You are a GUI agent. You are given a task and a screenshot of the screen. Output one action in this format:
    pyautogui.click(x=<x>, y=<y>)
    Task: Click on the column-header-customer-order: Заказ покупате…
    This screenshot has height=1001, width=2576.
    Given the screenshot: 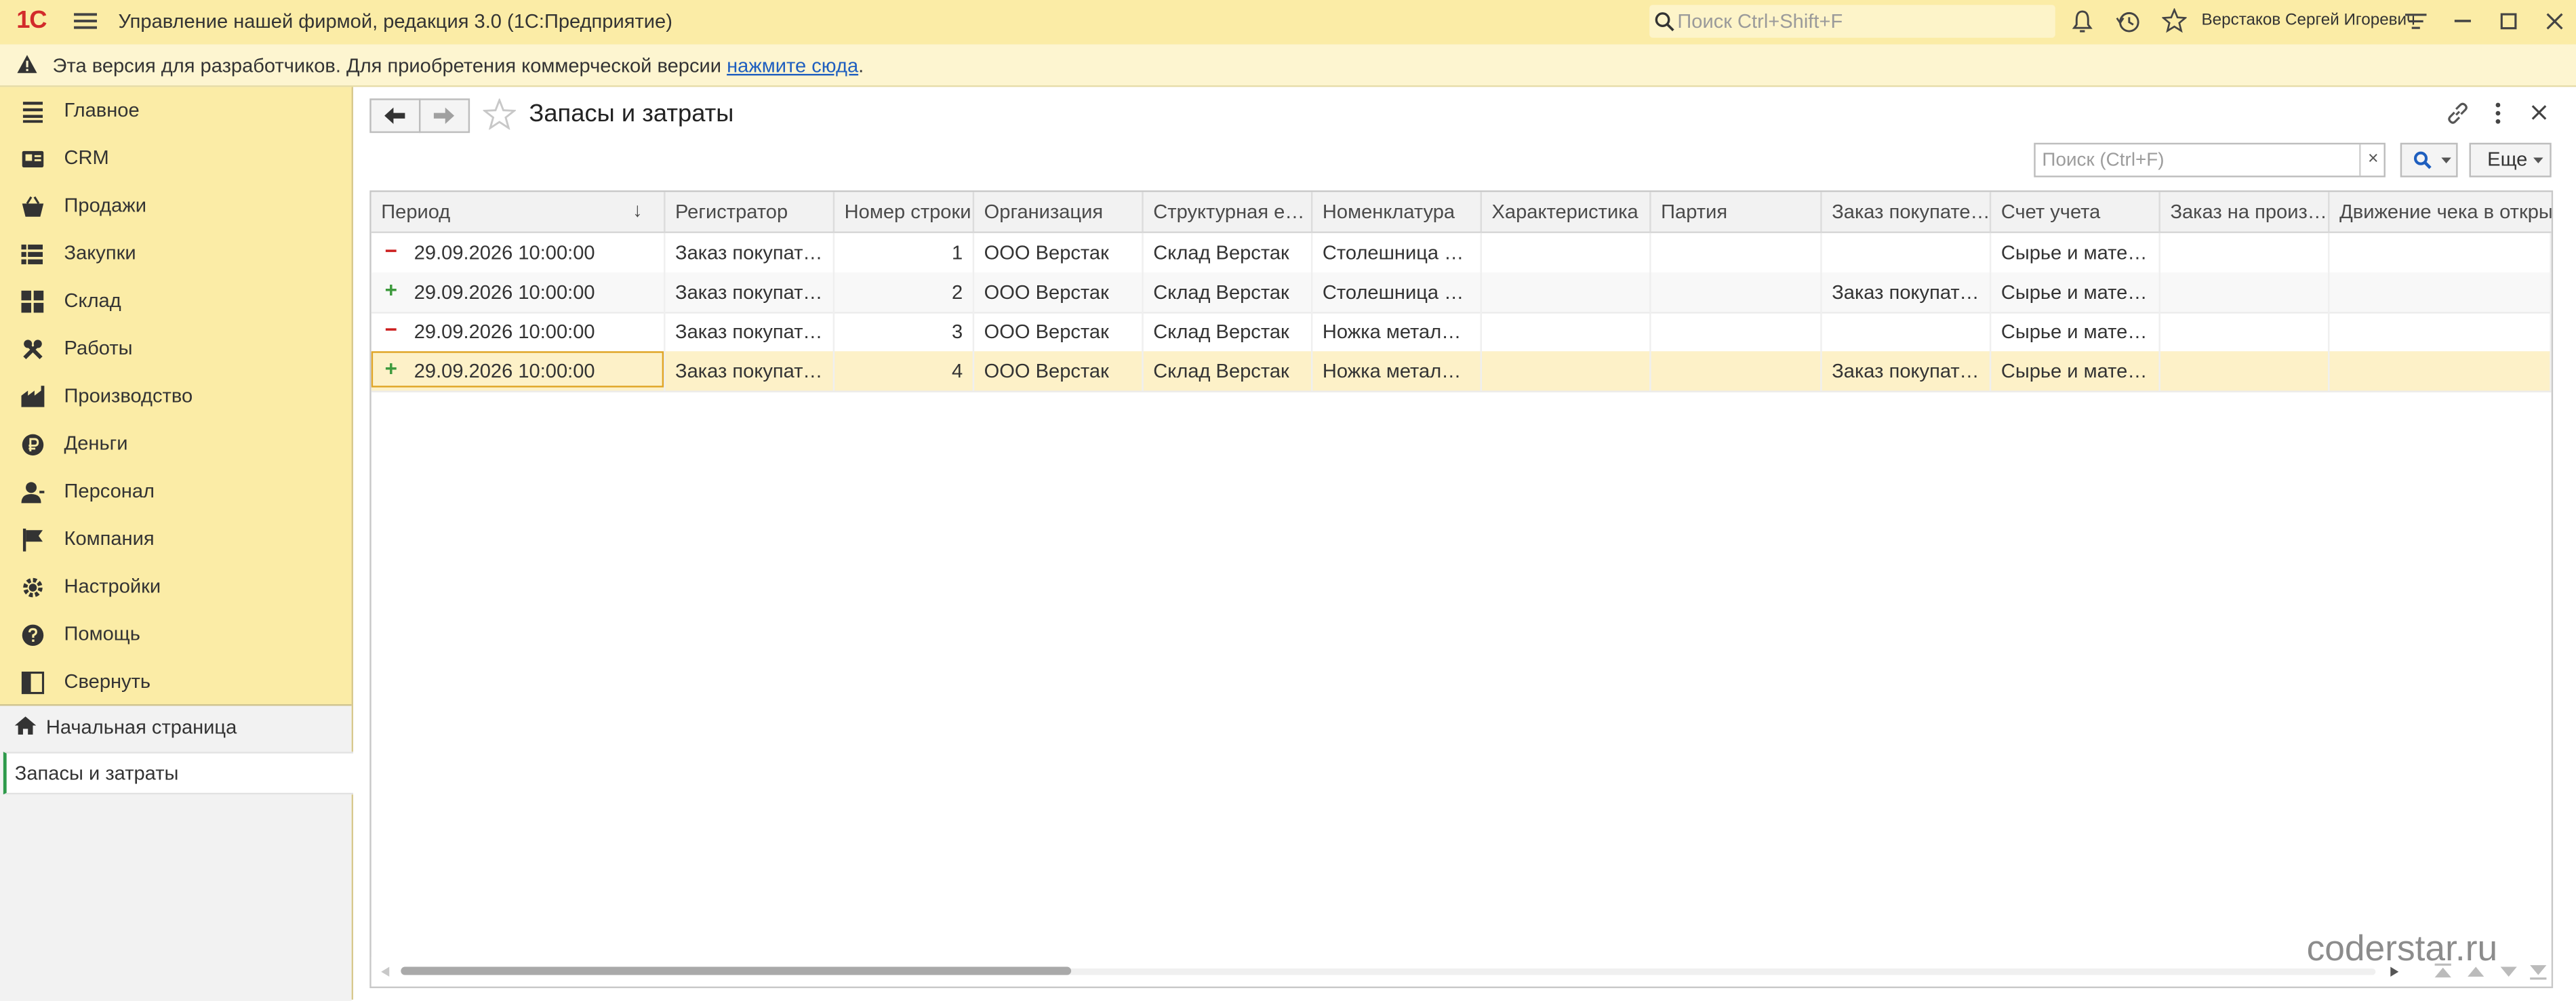 What is the action you would take?
    pyautogui.click(x=1907, y=212)
    